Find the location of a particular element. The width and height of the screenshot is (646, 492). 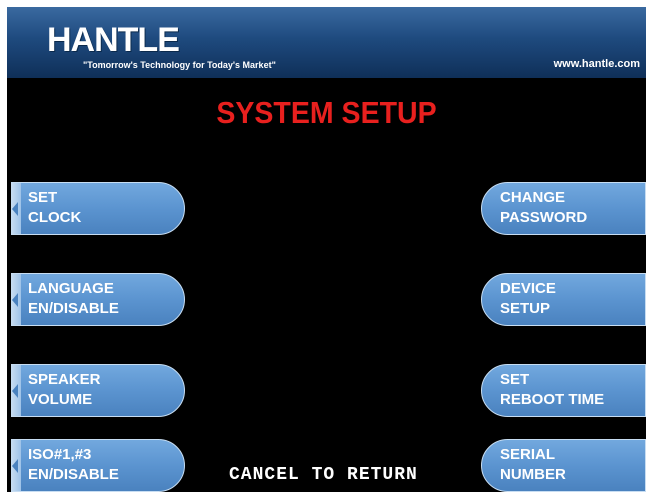

cancel-instruction: CANCEL TO RETURN is located at coordinates (323, 475).